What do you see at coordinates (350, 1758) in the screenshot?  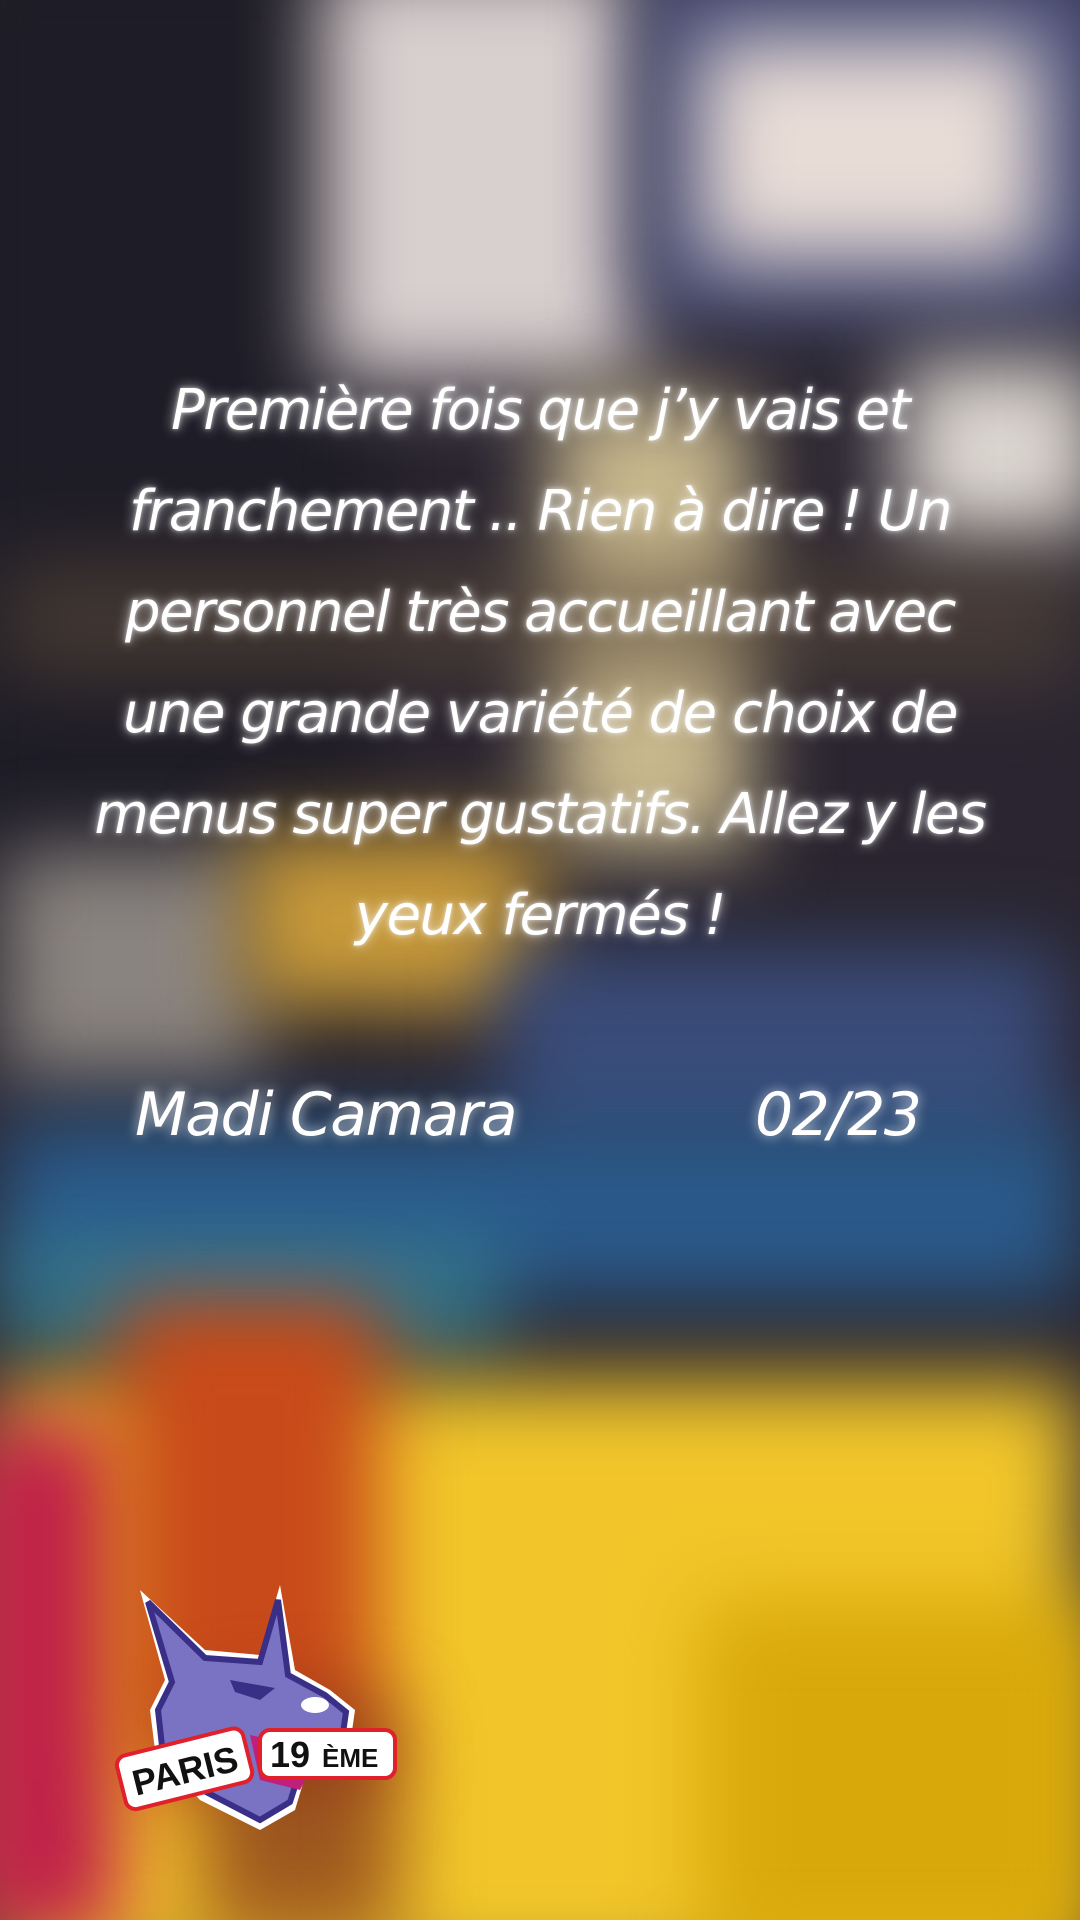 I see `svg-text: ÈME` at bounding box center [350, 1758].